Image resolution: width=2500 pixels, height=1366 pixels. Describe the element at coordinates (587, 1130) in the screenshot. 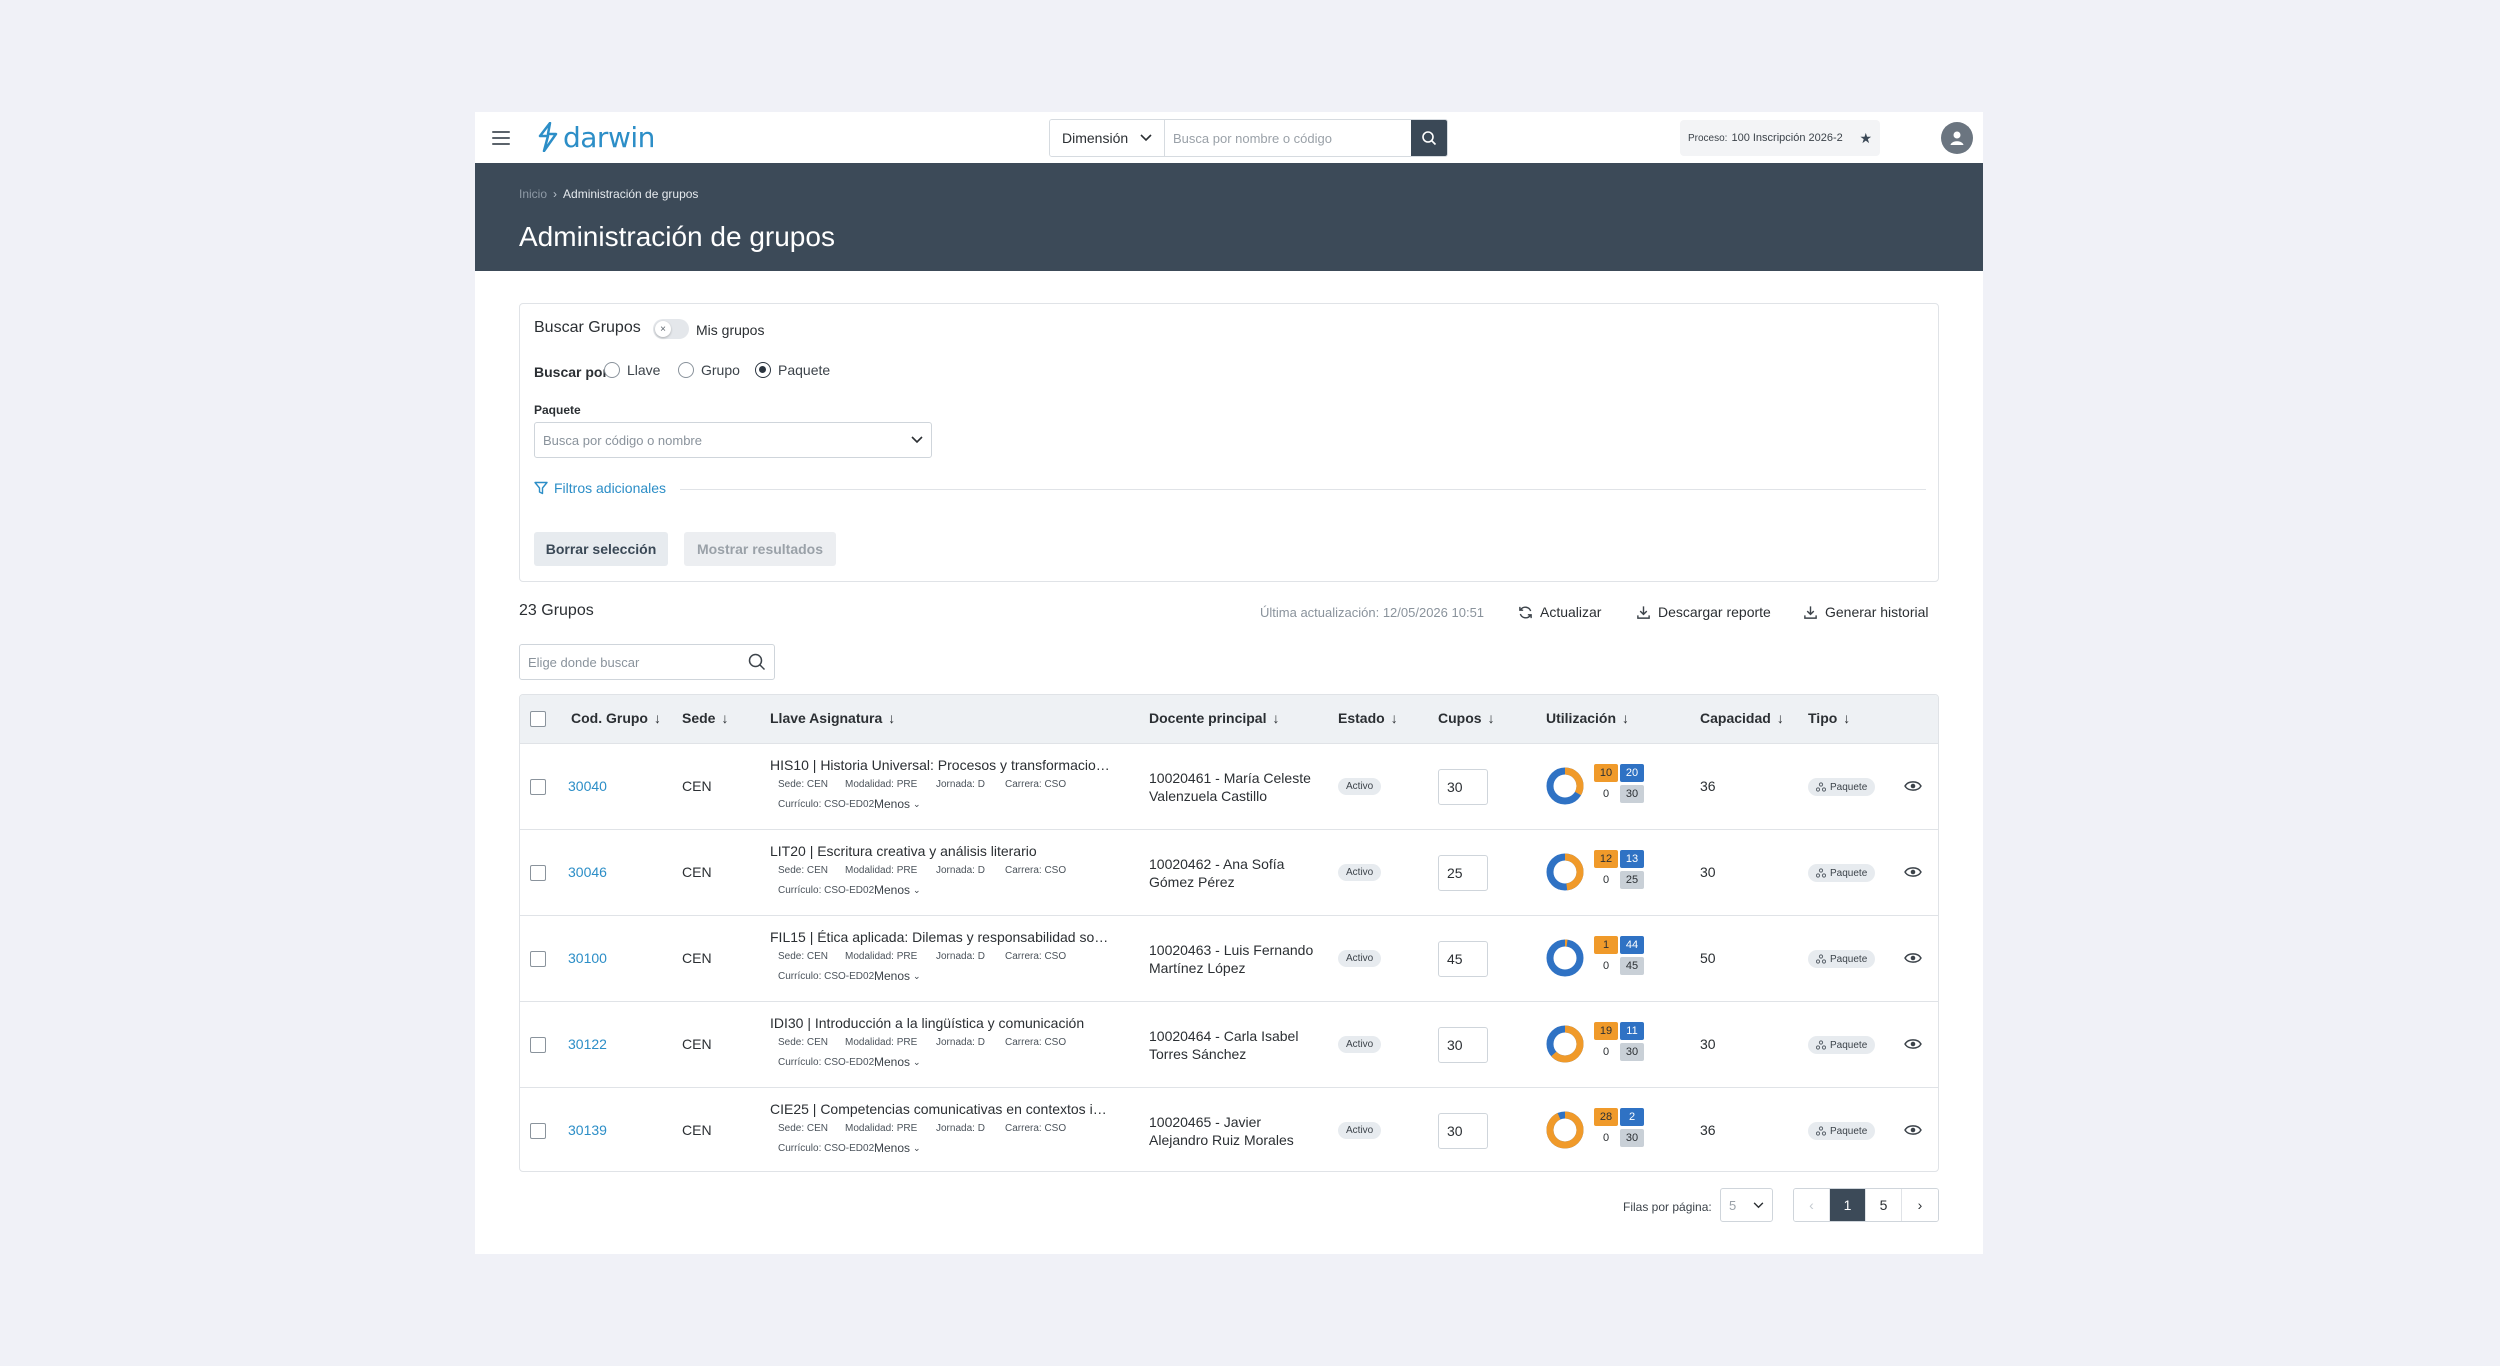

I see `group-code-link: 30139` at that location.